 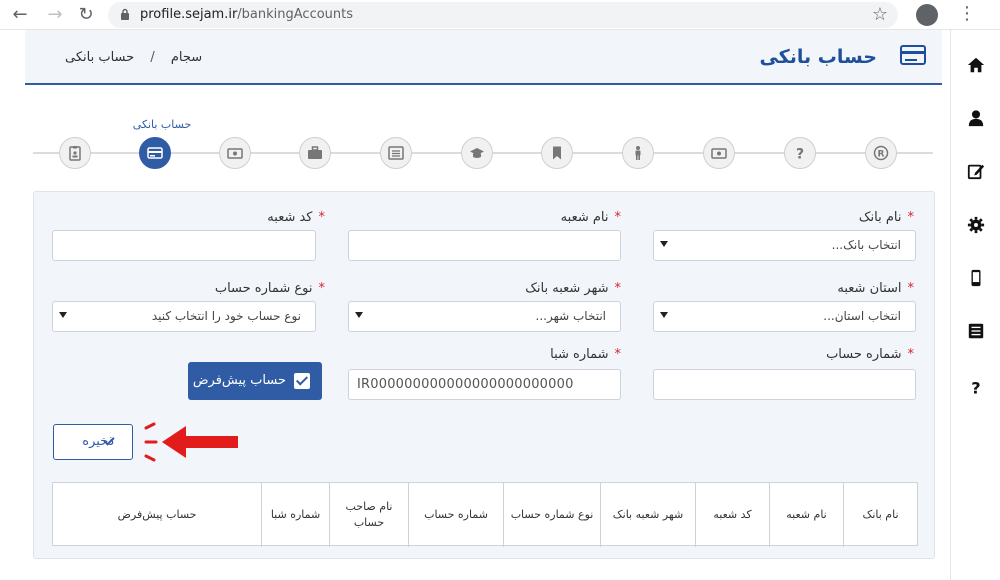 What do you see at coordinates (975, 118) in the screenshot?
I see `user-icon` at bounding box center [975, 118].